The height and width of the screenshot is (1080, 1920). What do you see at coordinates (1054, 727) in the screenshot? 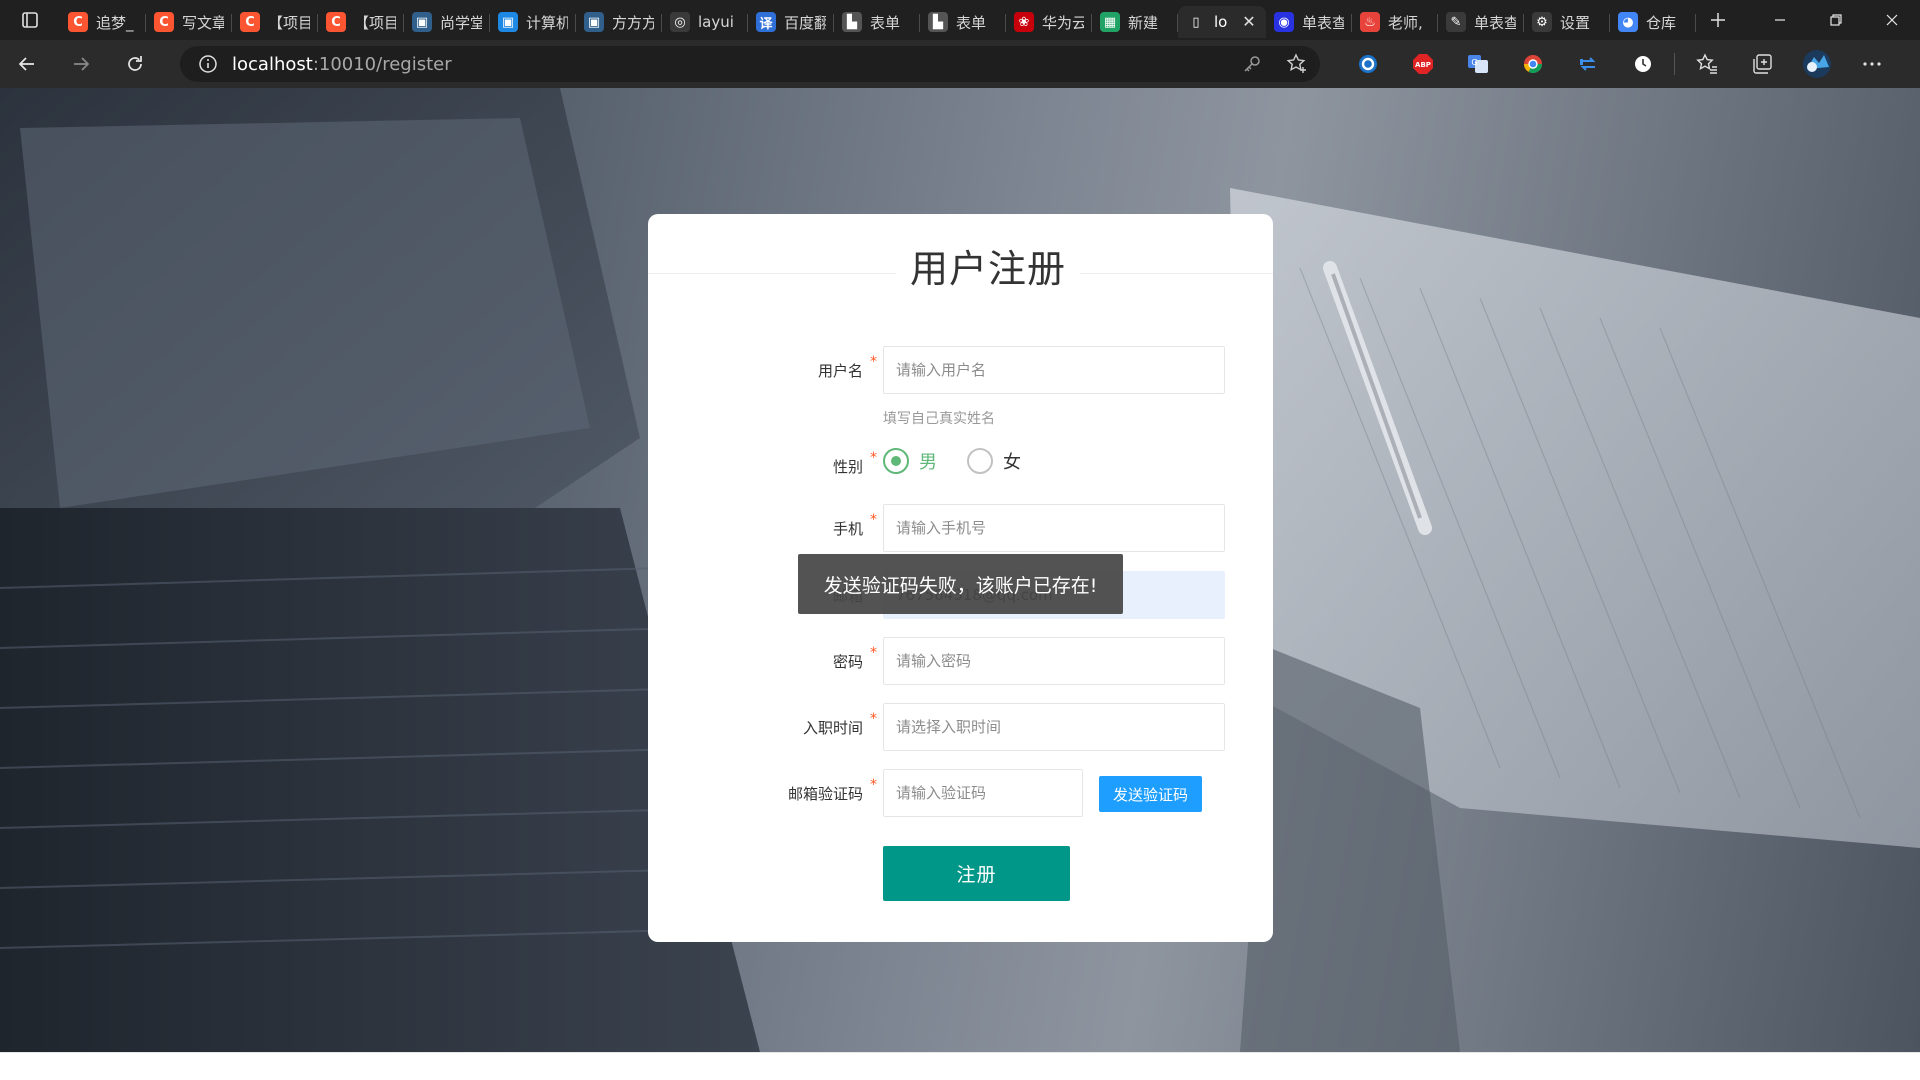
I see `hire-date-input` at bounding box center [1054, 727].